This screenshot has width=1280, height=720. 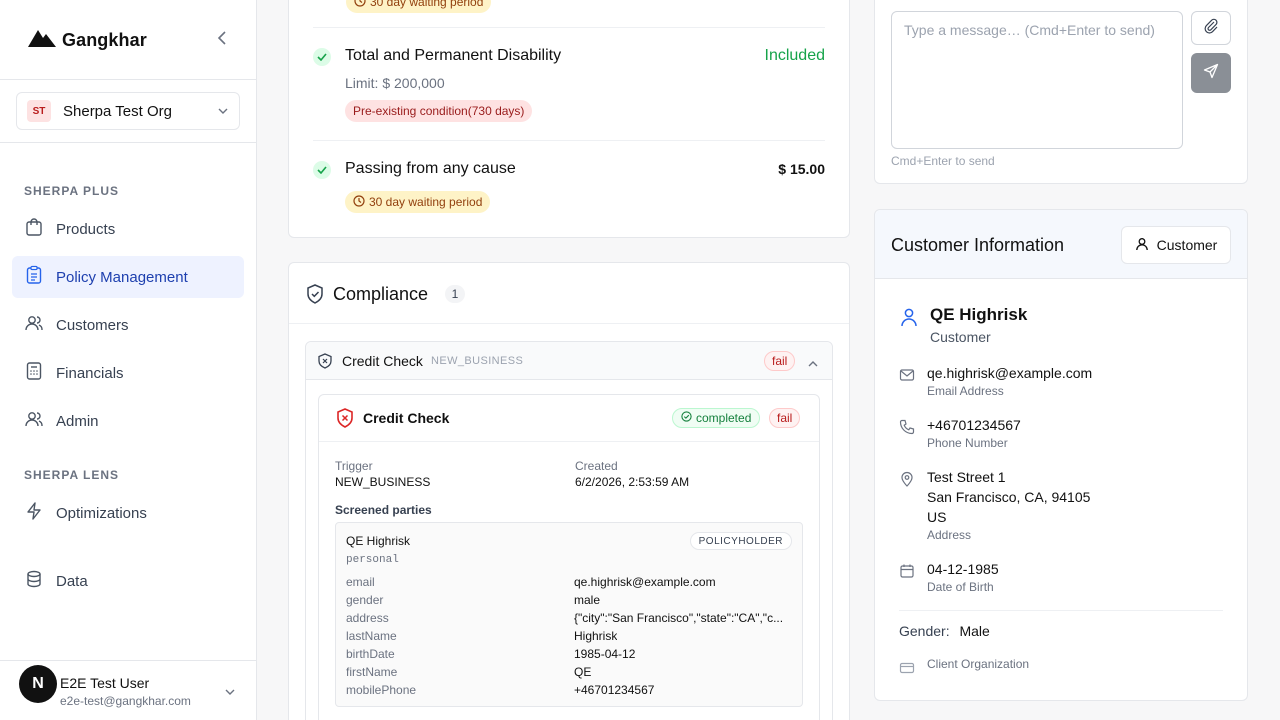 I want to click on customer-dob-label: Date of Birth, so click(x=960, y=587).